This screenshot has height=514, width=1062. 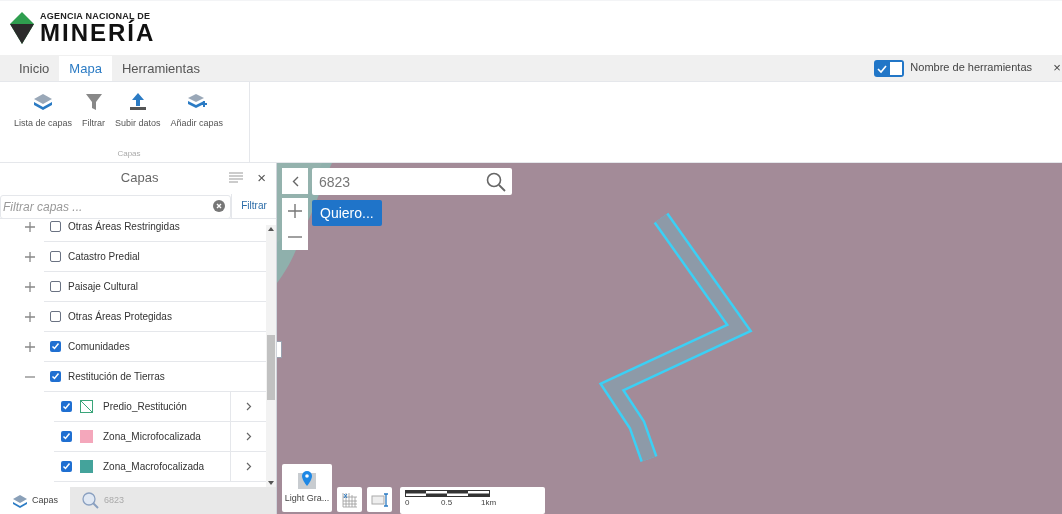 I want to click on logo-icon, so click(x=22, y=28).